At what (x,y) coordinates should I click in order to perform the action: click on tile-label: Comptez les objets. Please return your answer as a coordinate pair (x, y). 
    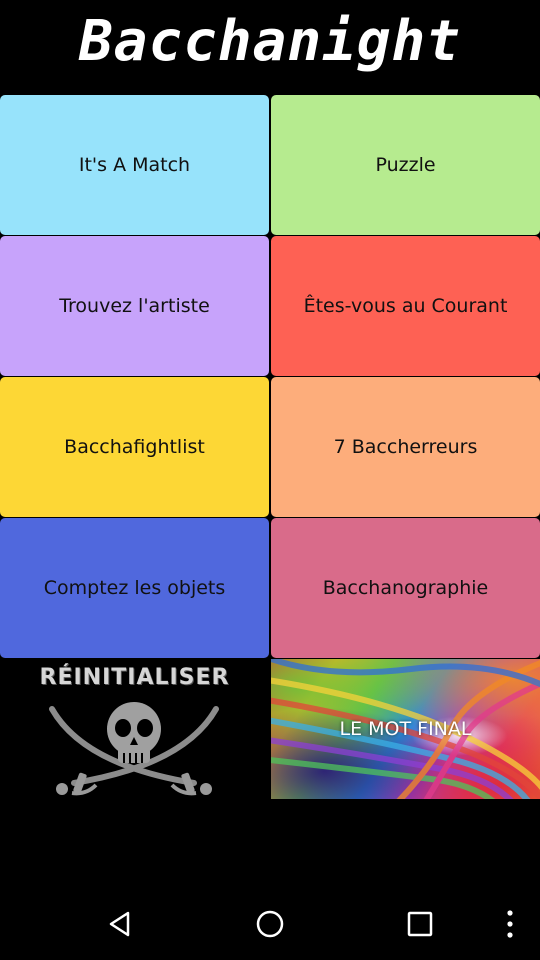
    Looking at the image, I should click on (134, 588).